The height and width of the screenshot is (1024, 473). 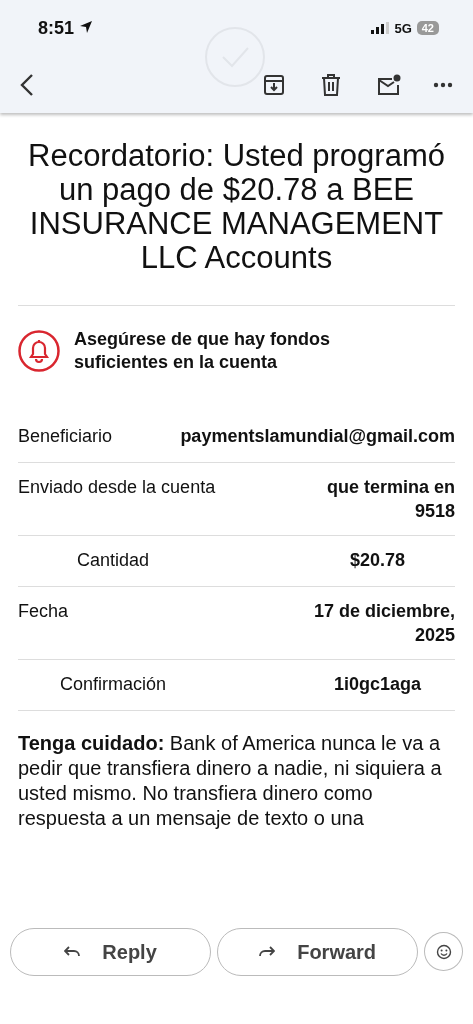 I want to click on forward-icon, so click(x=267, y=952).